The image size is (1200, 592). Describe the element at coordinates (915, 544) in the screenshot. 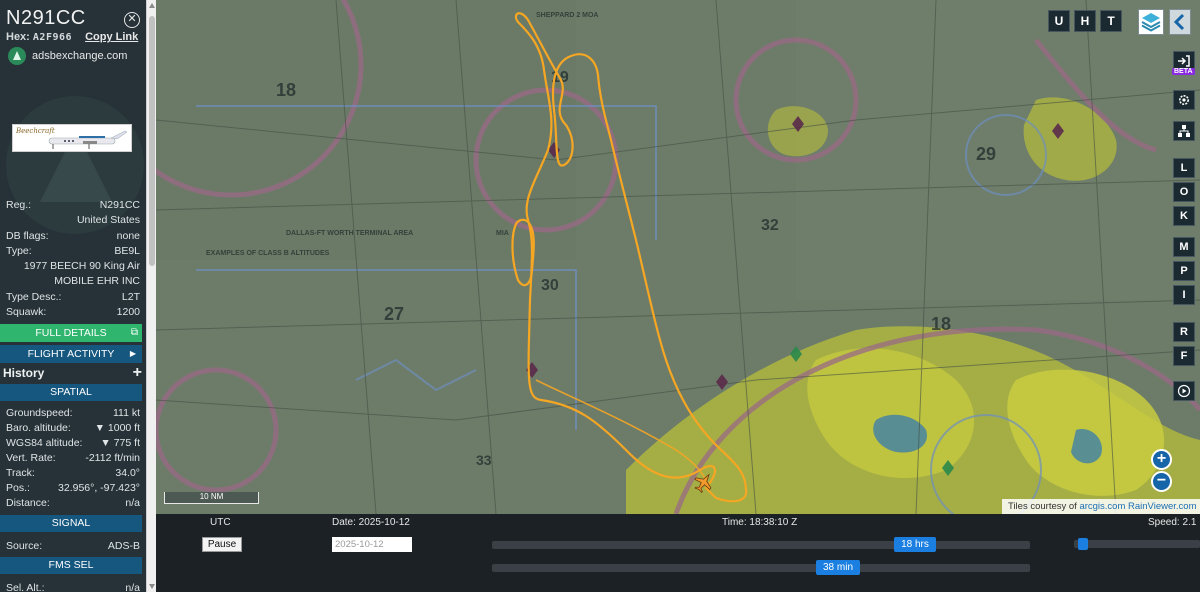

I see `hours-slider-handle: 18 hrs` at that location.